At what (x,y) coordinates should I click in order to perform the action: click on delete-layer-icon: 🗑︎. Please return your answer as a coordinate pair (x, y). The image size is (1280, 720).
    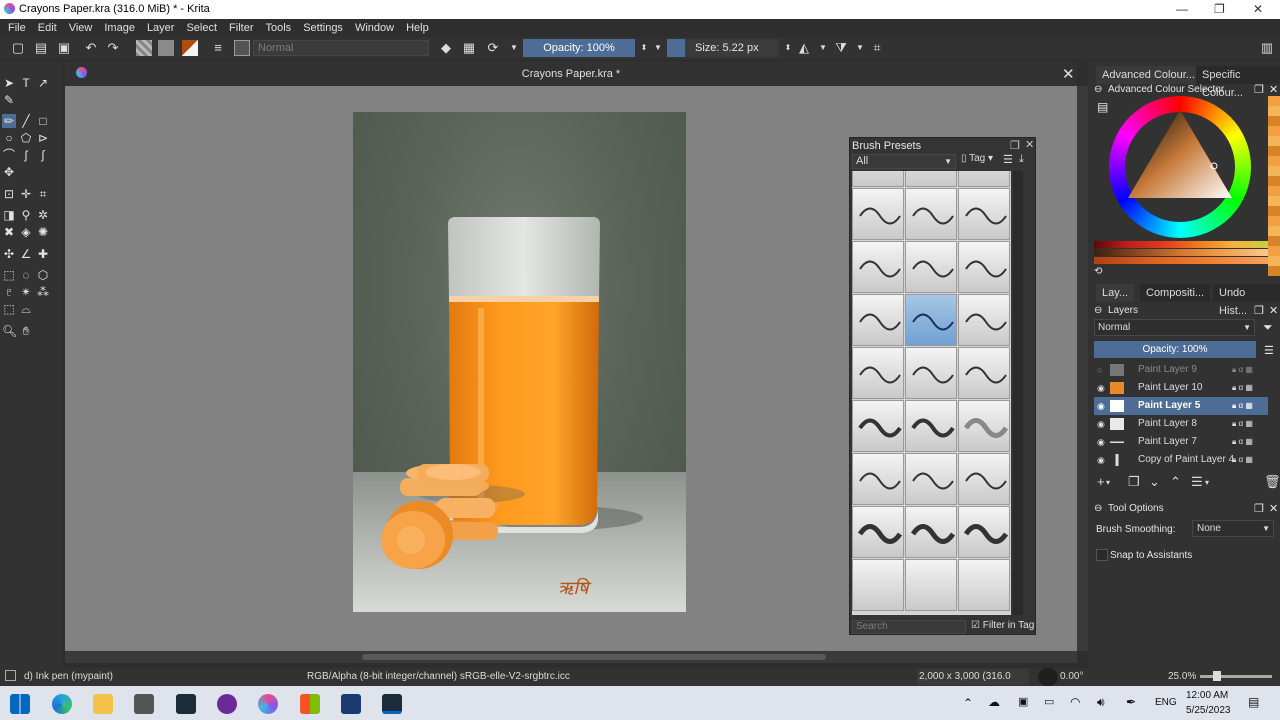
    Looking at the image, I should click on (1272, 482).